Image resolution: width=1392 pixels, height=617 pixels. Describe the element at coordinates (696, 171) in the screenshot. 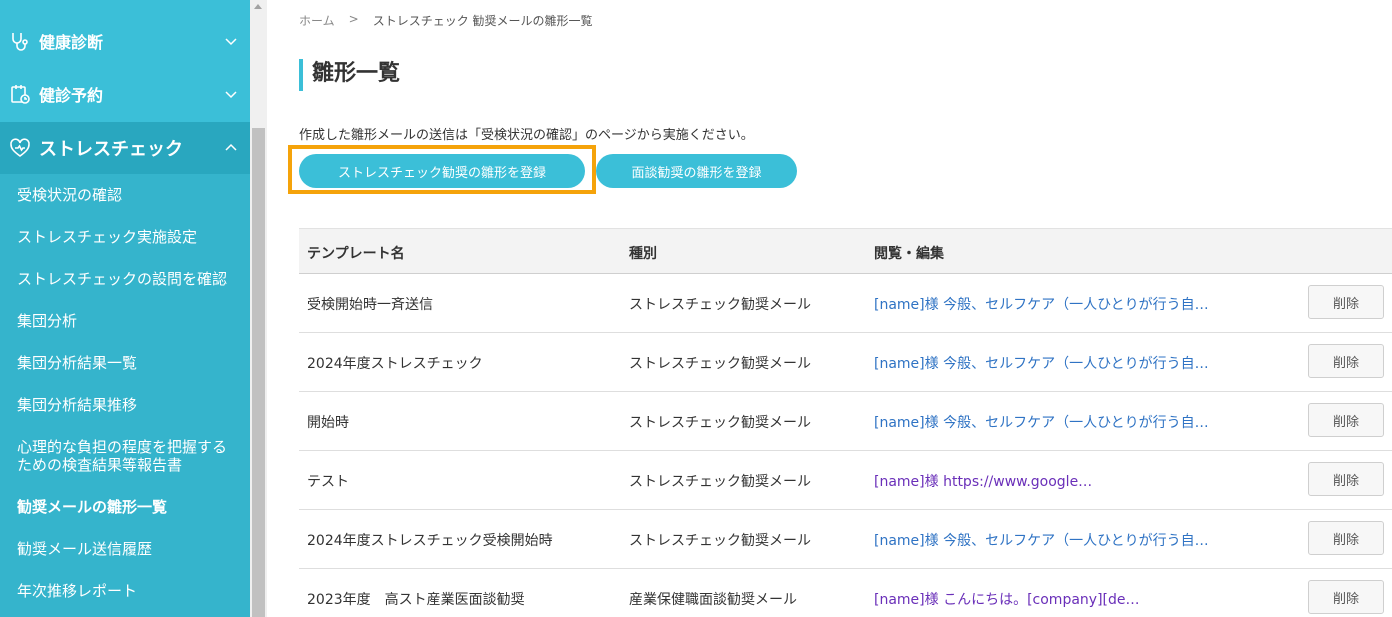

I see `register-interview-template-button: 面談勧奨の雛形を登録` at that location.